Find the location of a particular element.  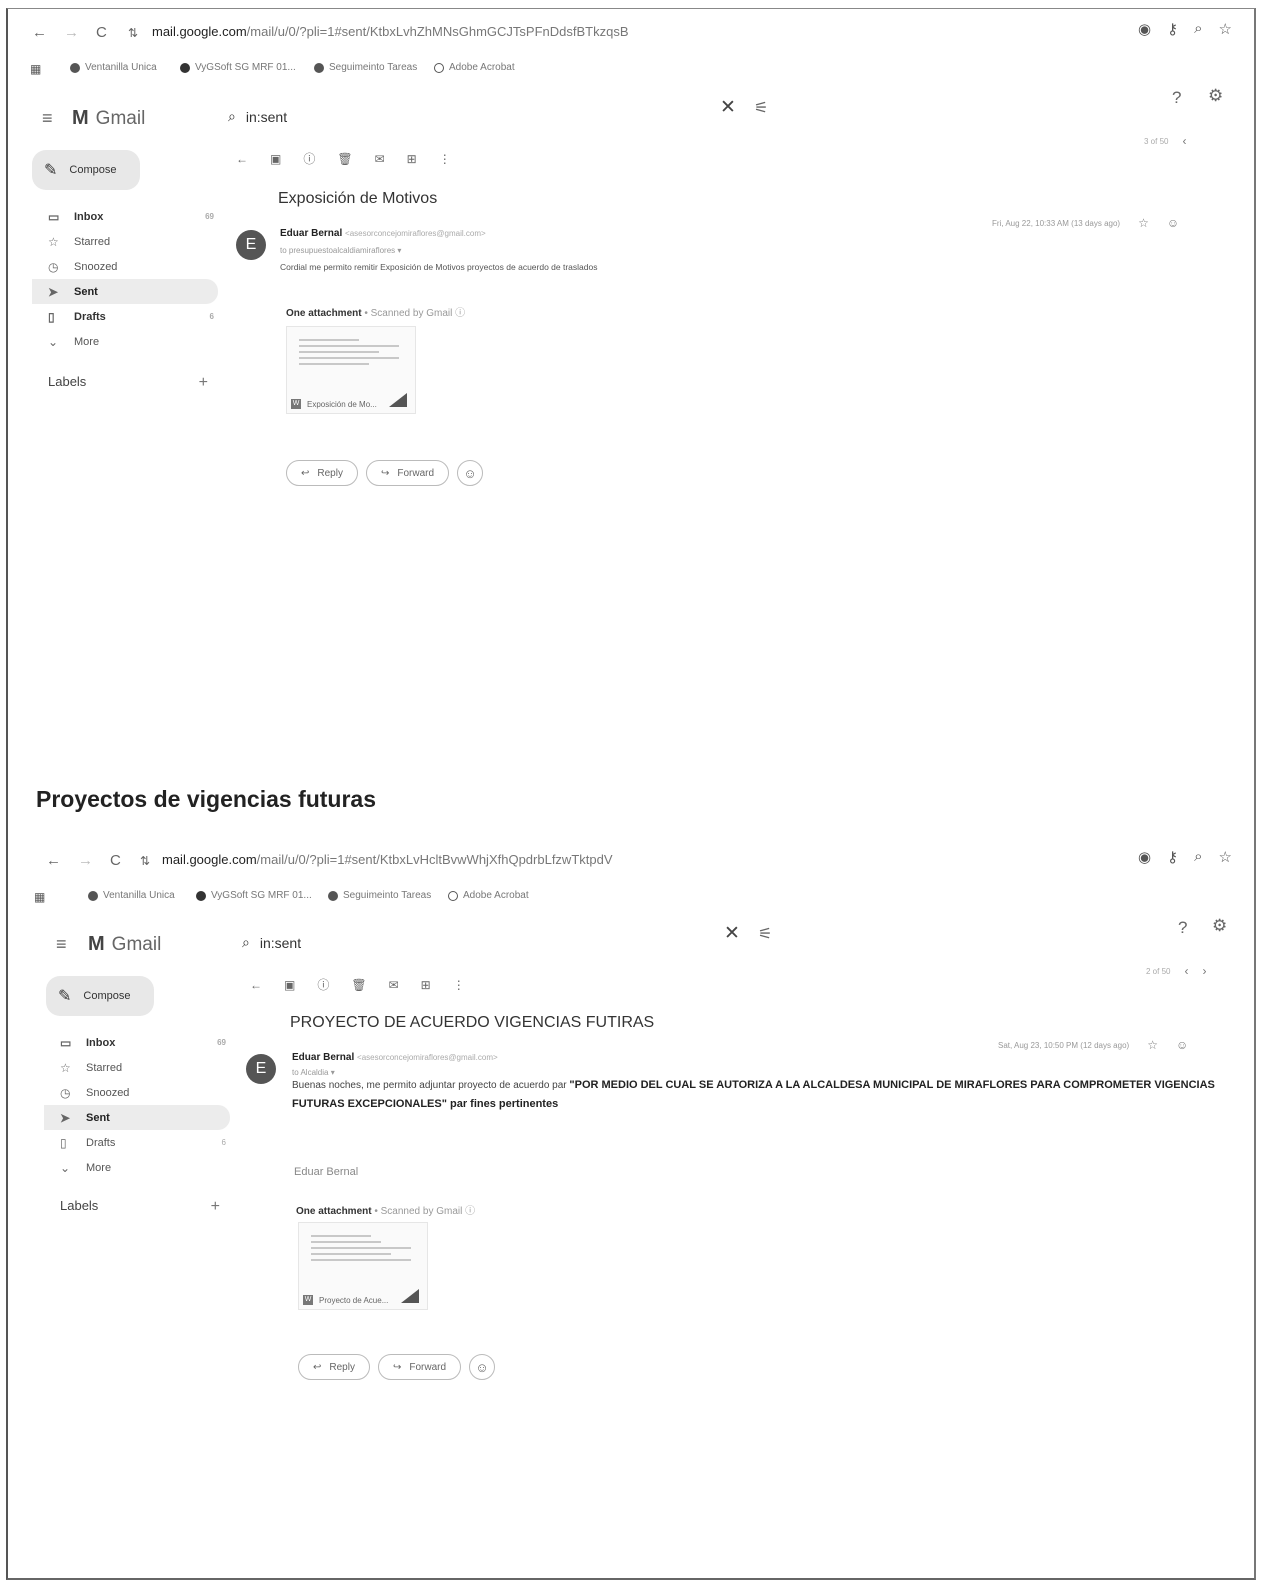

reply-icon: ↩ is located at coordinates (305, 473).